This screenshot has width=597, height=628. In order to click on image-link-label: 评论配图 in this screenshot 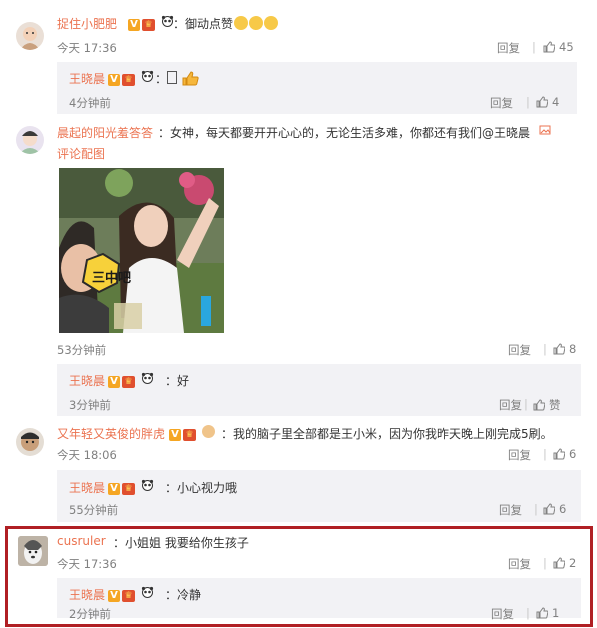, I will do `click(81, 153)`.